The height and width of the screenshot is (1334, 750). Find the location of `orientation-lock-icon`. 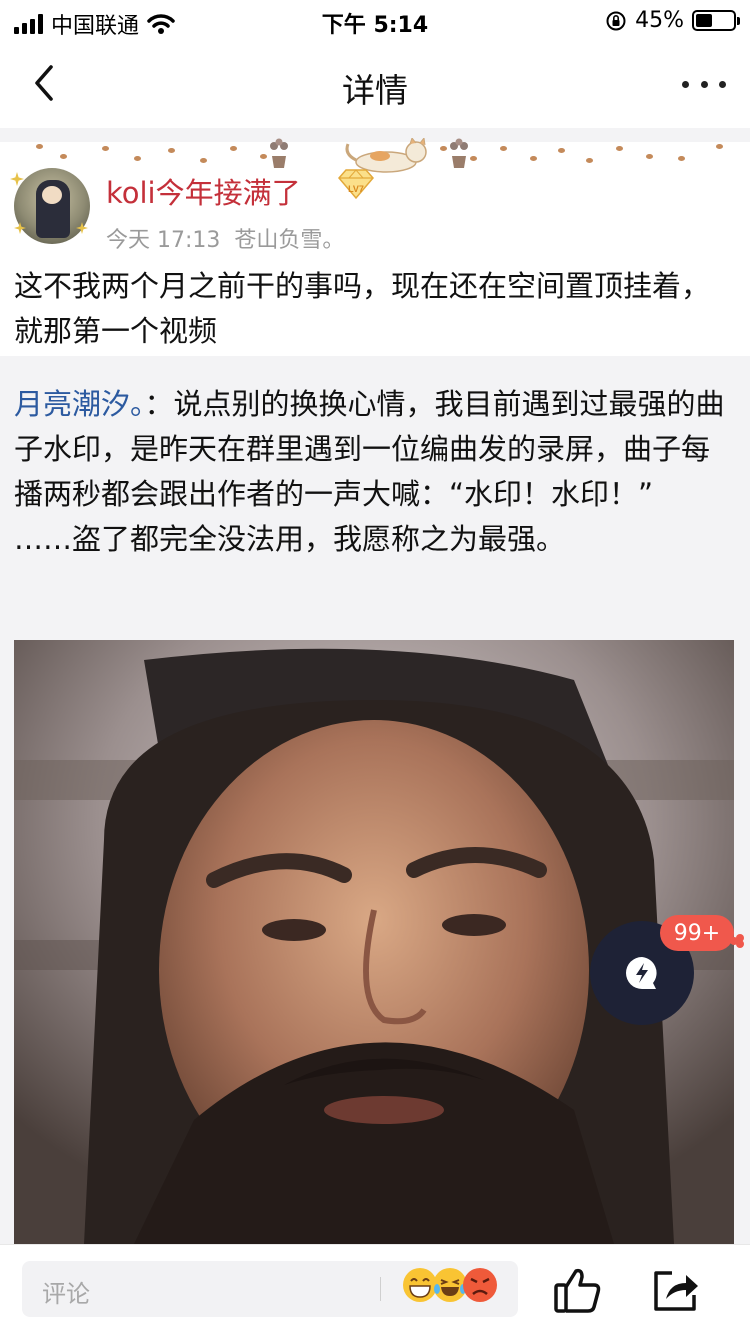

orientation-lock-icon is located at coordinates (616, 20).